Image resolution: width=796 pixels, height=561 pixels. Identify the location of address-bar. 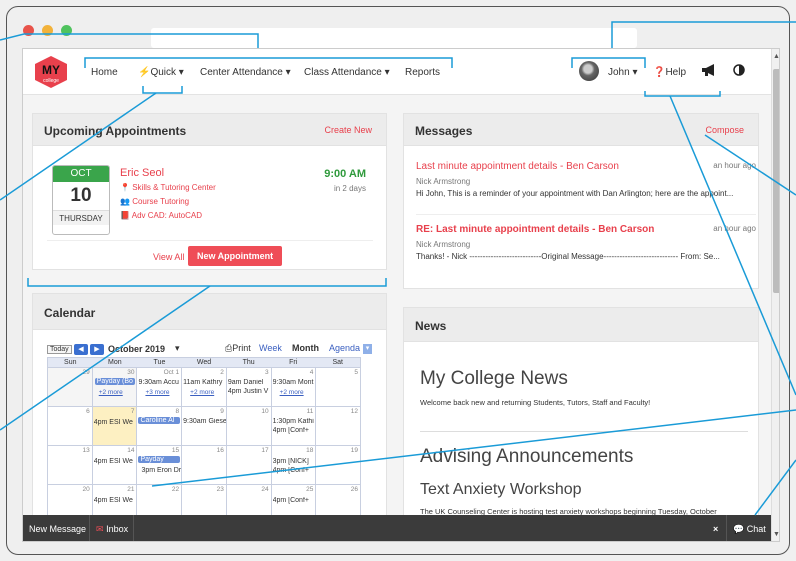
(394, 38).